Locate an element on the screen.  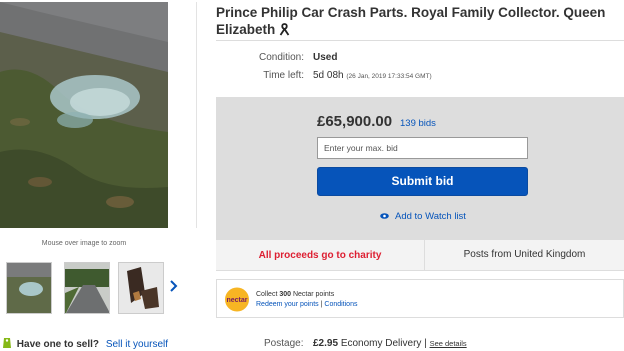
nectar-collect-suffix: Nectar points is located at coordinates (313, 294).